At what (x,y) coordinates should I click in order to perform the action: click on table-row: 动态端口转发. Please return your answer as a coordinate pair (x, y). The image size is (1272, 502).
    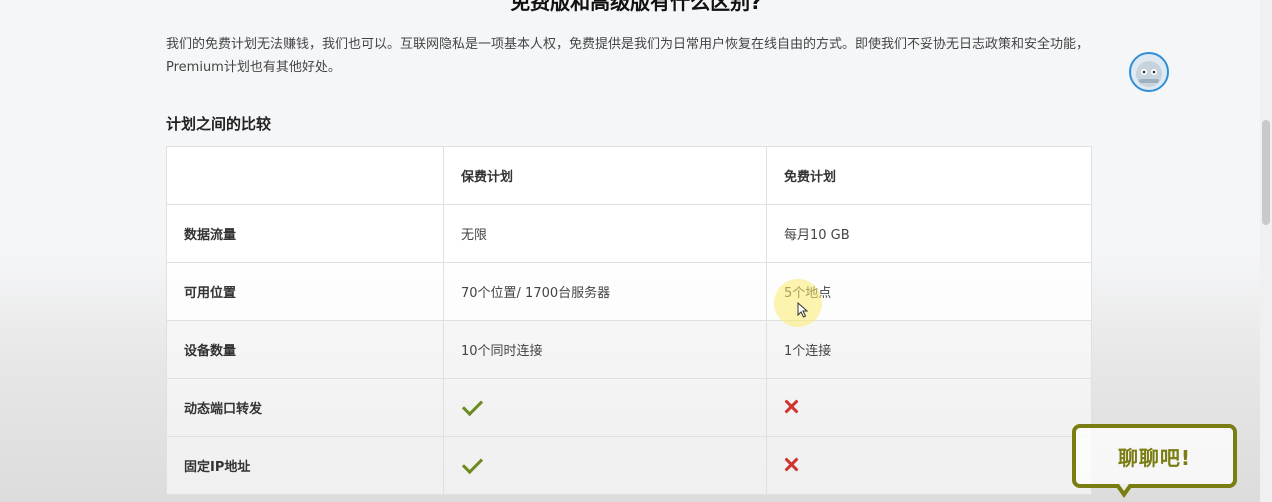
    Looking at the image, I should click on (629, 407).